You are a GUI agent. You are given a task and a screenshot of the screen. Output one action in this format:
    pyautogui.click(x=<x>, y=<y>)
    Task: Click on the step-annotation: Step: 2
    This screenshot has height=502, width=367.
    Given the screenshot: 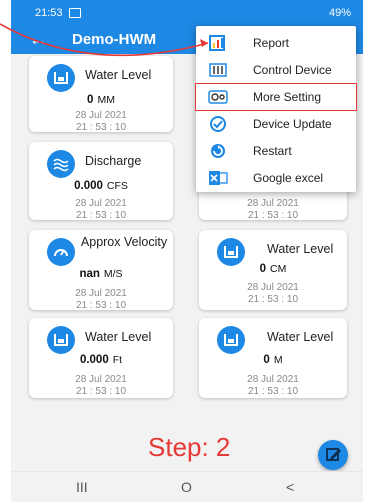 What is the action you would take?
    pyautogui.click(x=189, y=447)
    